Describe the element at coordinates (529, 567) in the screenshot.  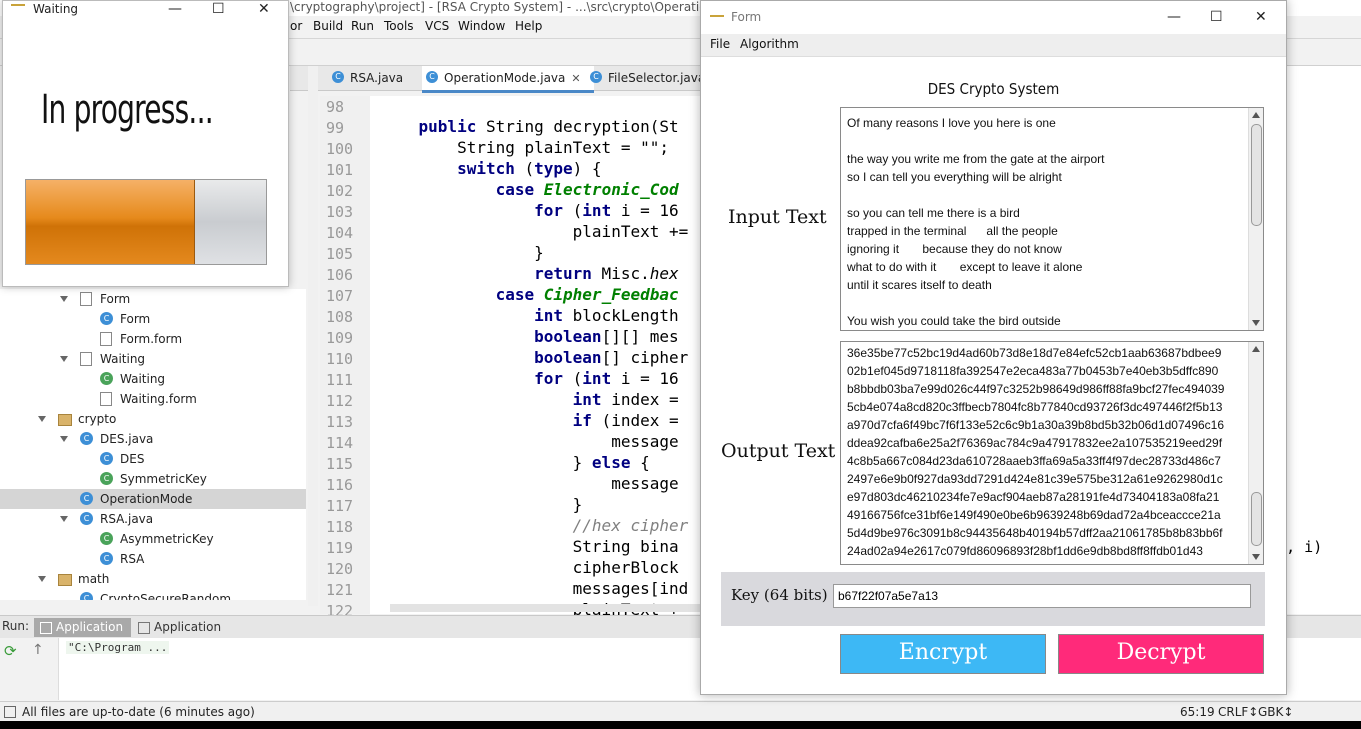
I see `code-line: cipherBlock` at that location.